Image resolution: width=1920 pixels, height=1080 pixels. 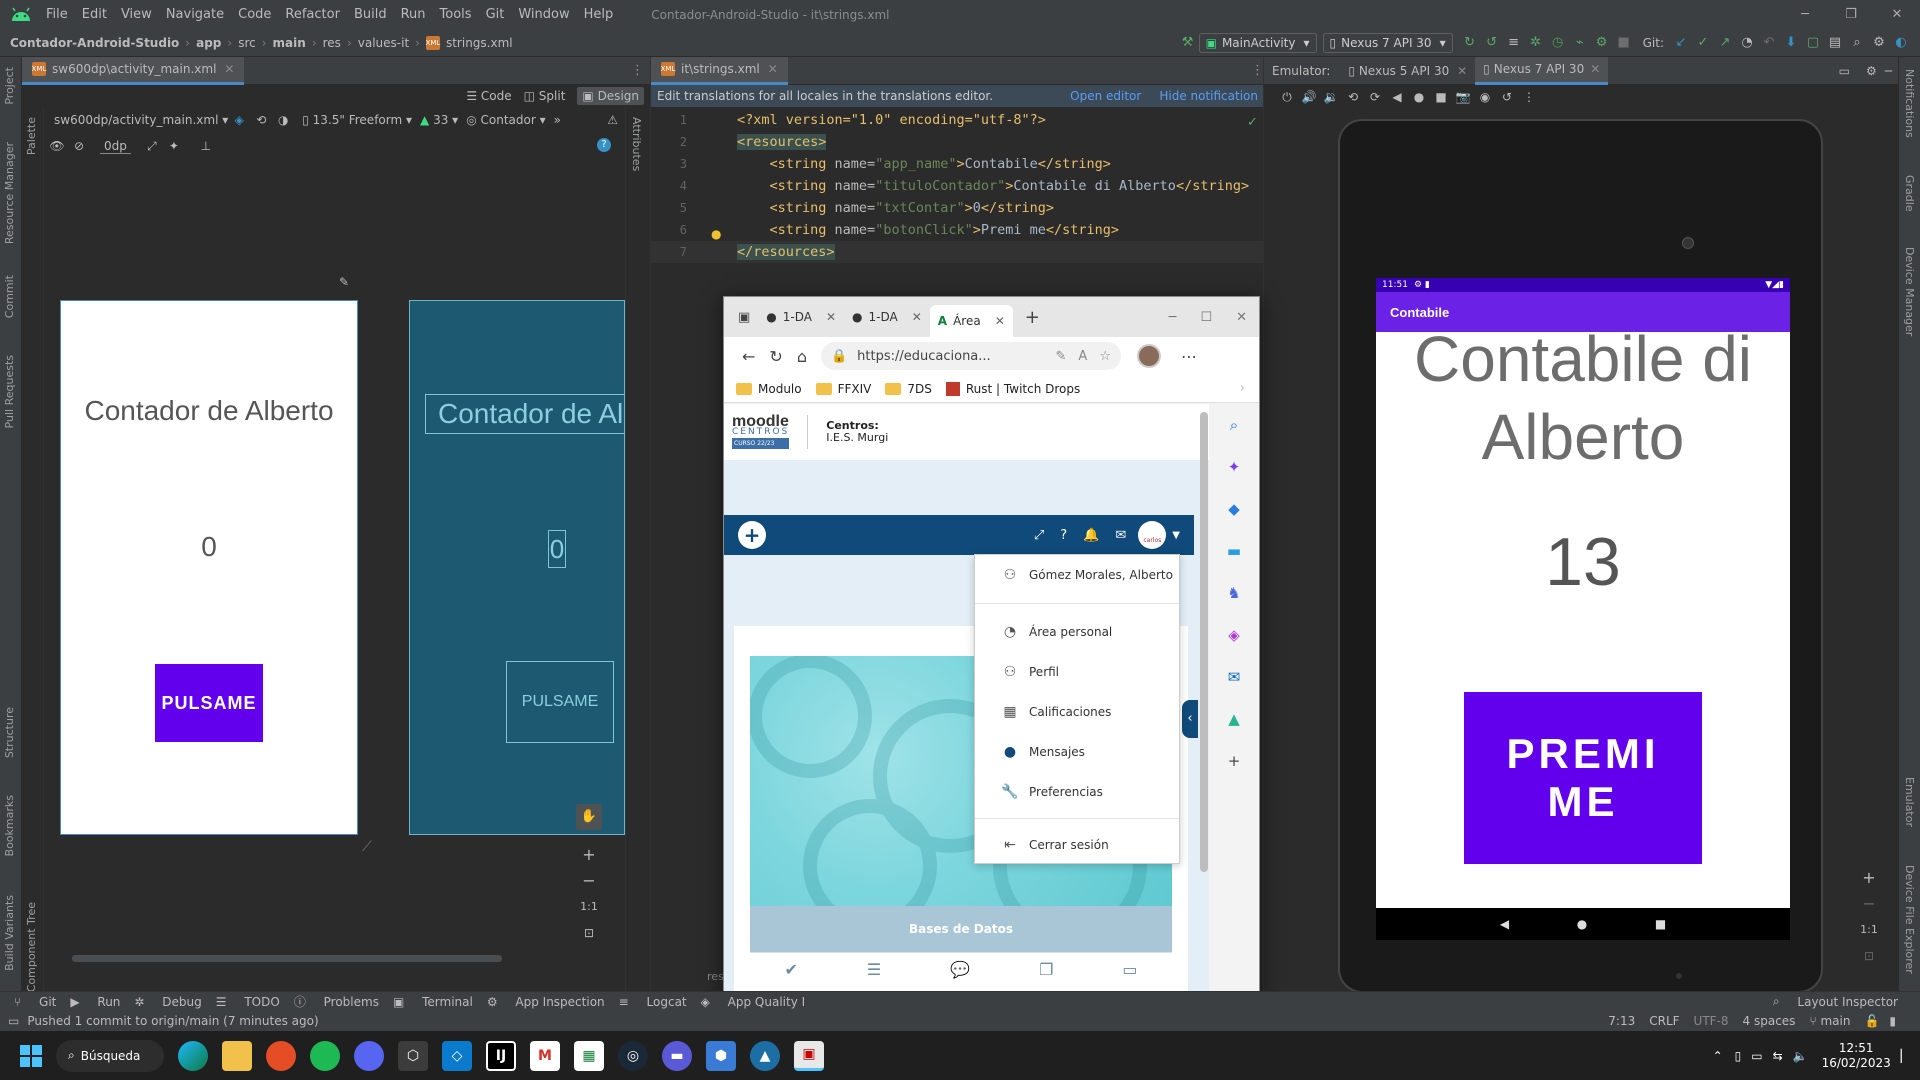 I want to click on tab-activity-main: XML sw600dp\activity_main.xml ✕, so click(x=133, y=70).